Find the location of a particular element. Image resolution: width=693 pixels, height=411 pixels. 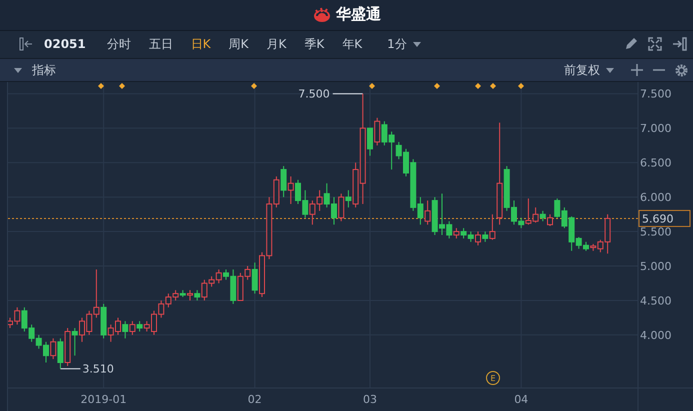

date-axis-label: 2019-01 is located at coordinates (103, 399).